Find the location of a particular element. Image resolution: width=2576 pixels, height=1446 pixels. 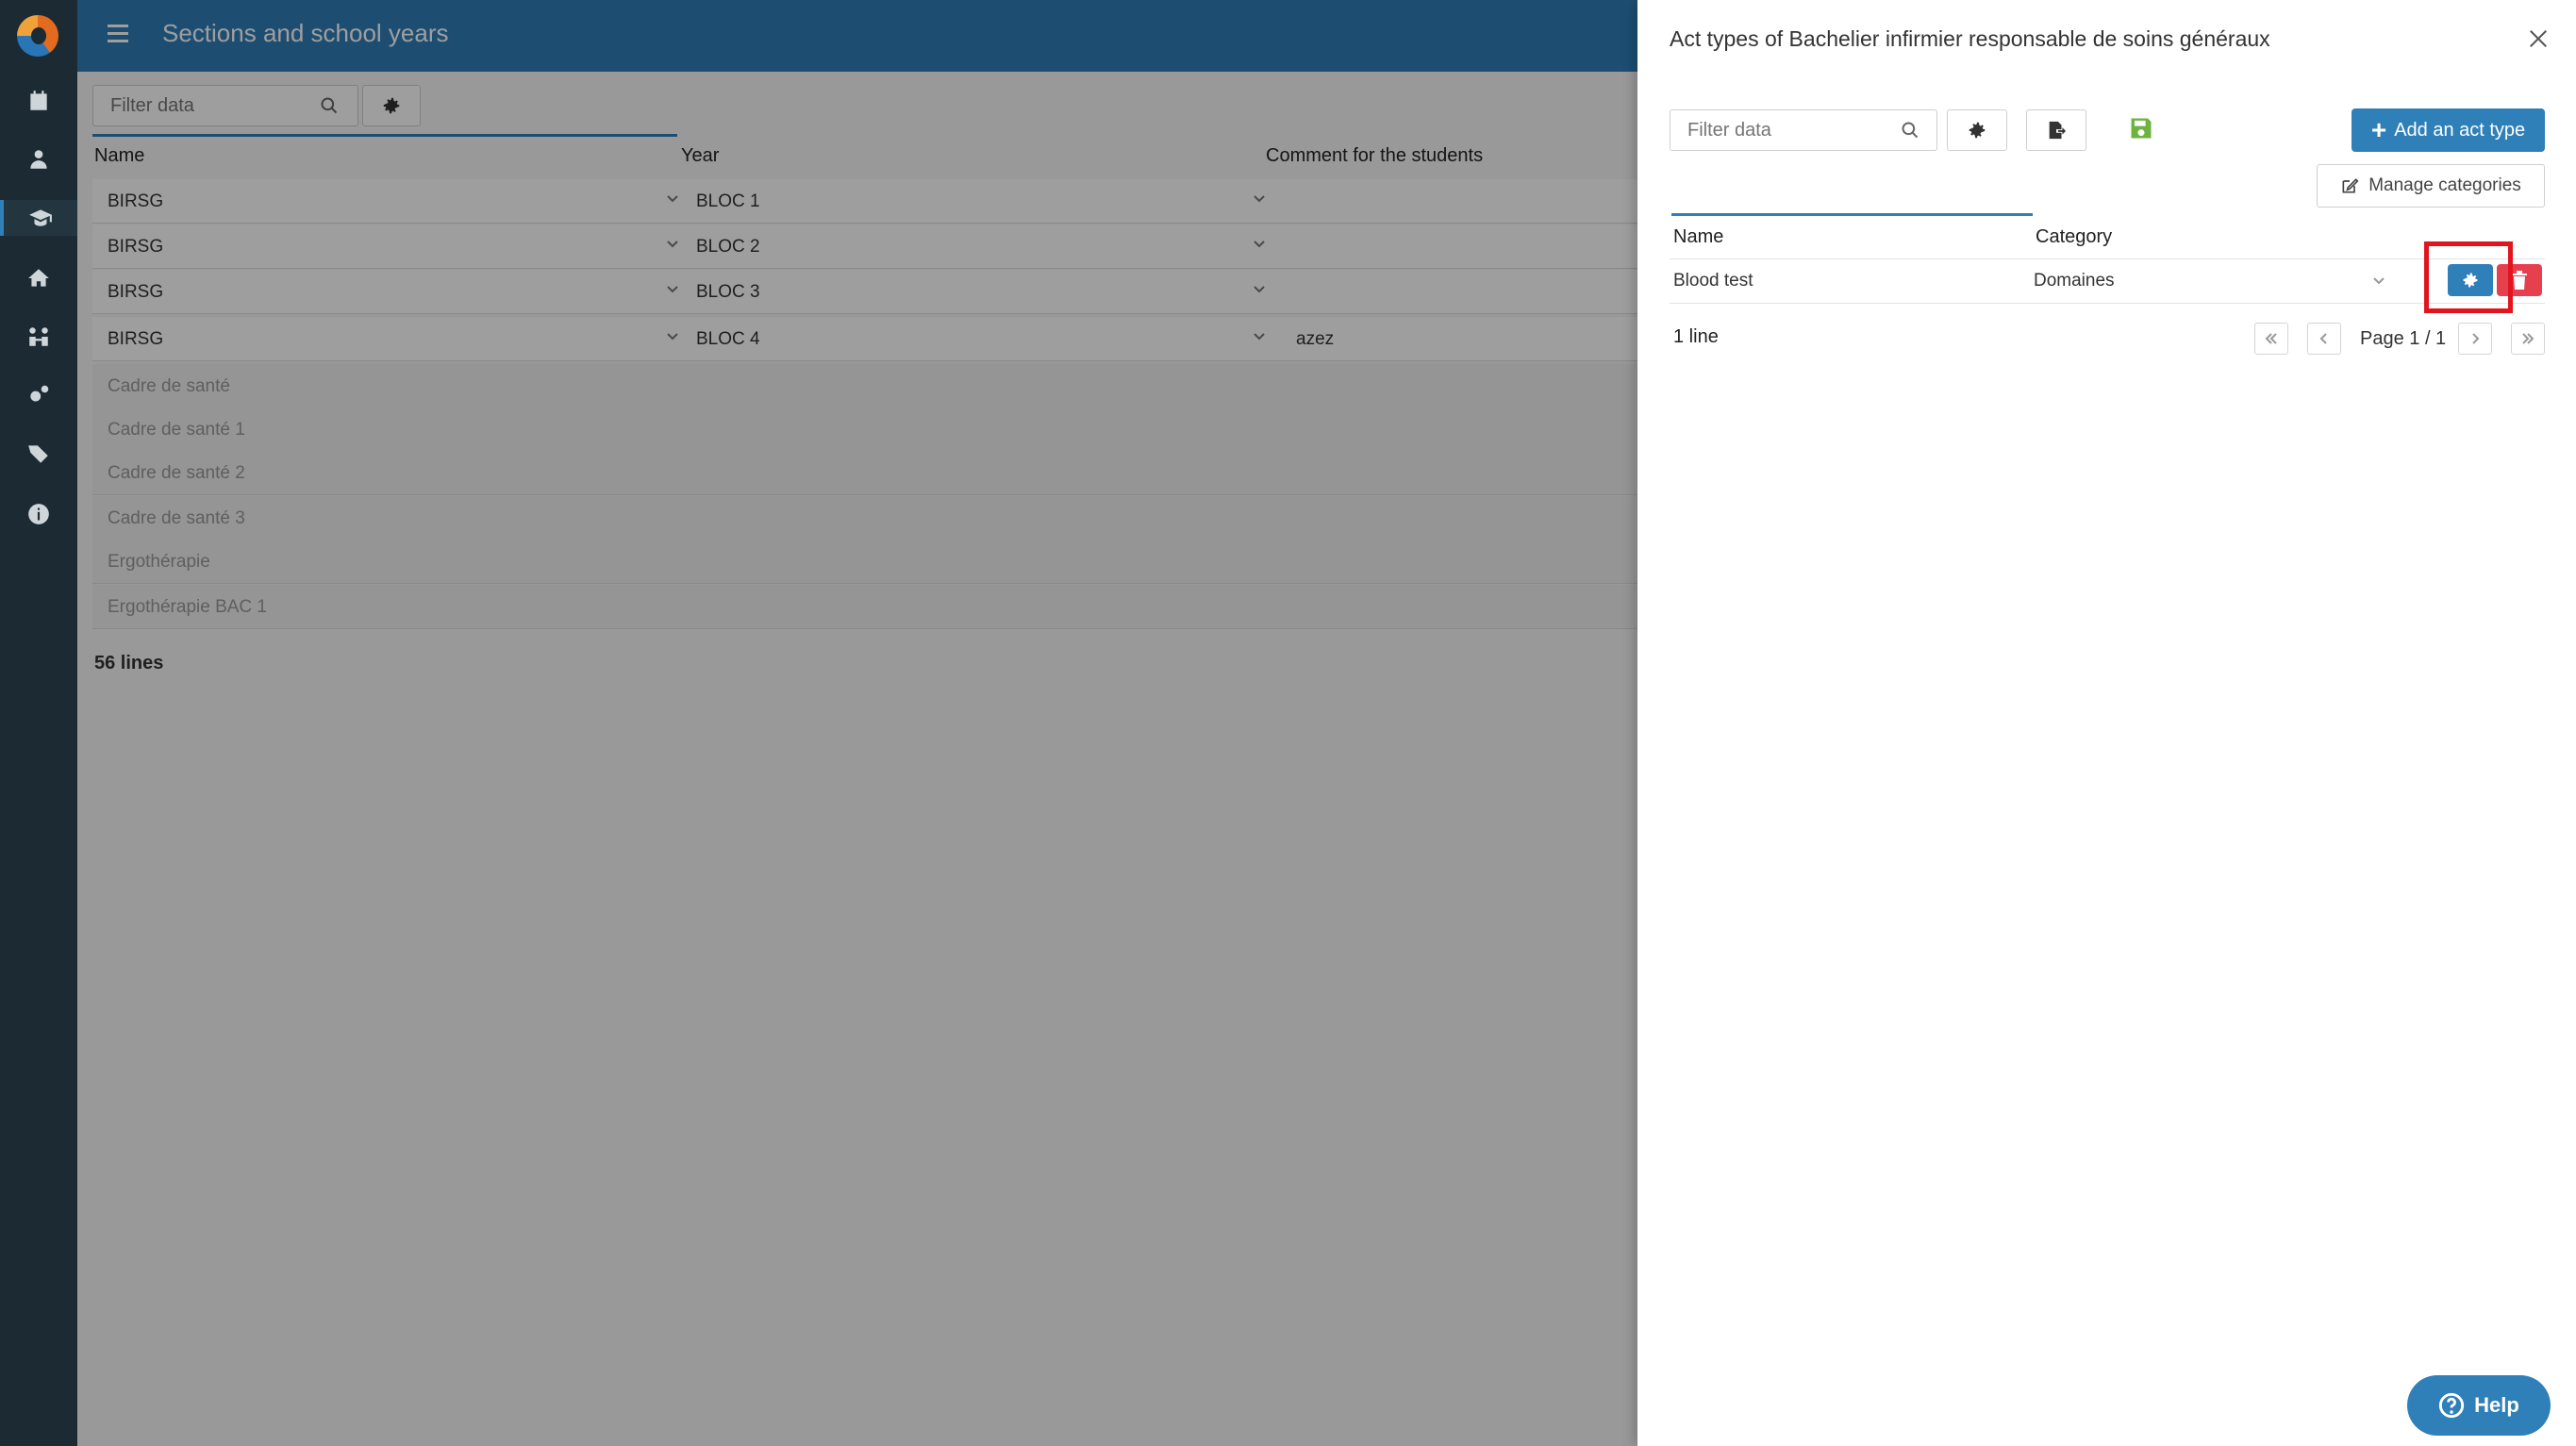

close-button is located at coordinates (2538, 39).